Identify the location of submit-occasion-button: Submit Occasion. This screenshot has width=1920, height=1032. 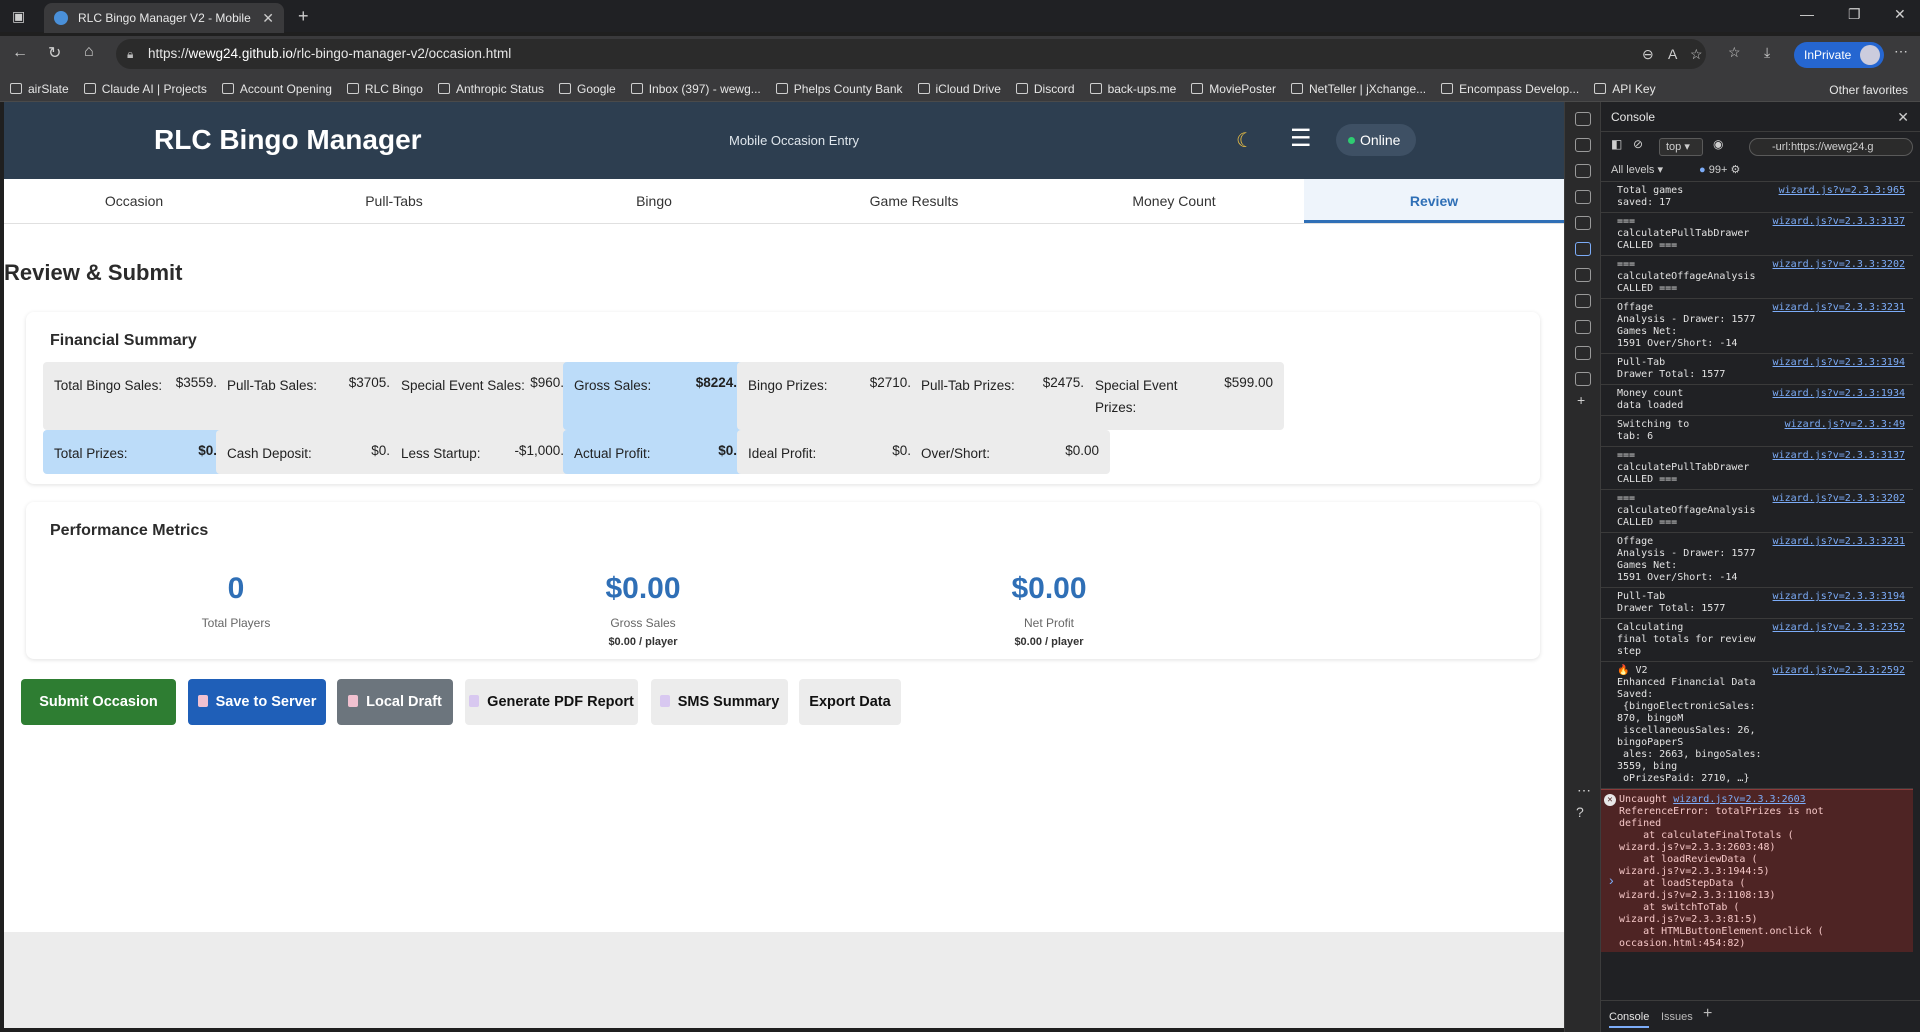
(98, 702).